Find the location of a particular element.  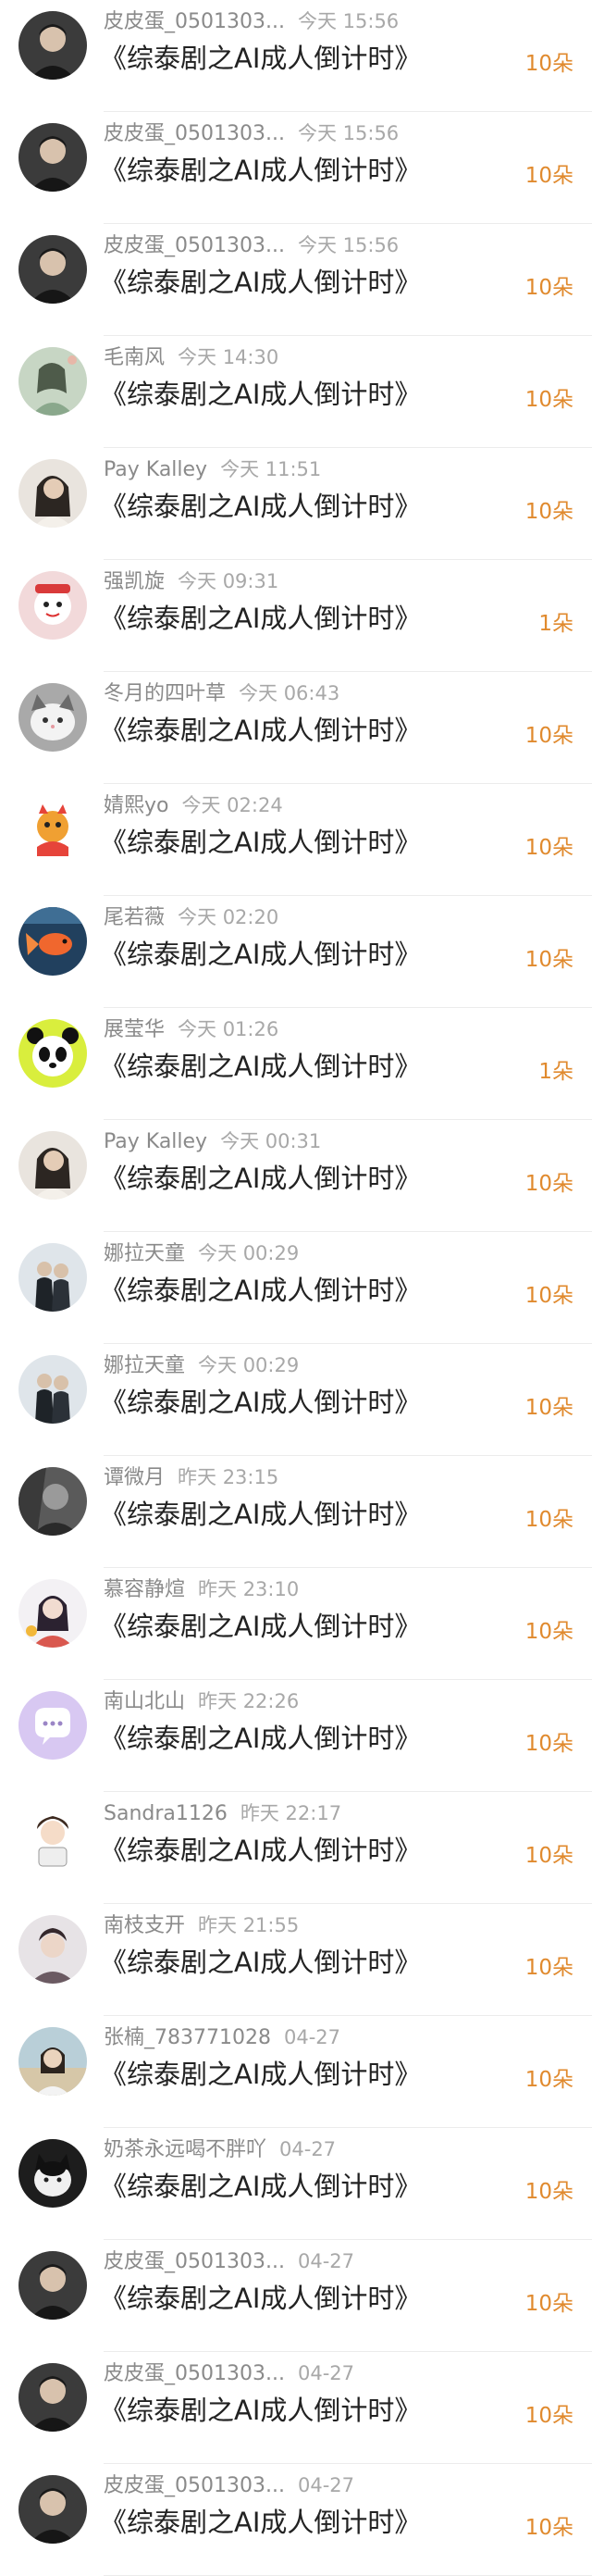

list-item: 强凯旋 今天 09:31 《综泰剧之AI成人倒计时》 1朵 is located at coordinates (296, 616).